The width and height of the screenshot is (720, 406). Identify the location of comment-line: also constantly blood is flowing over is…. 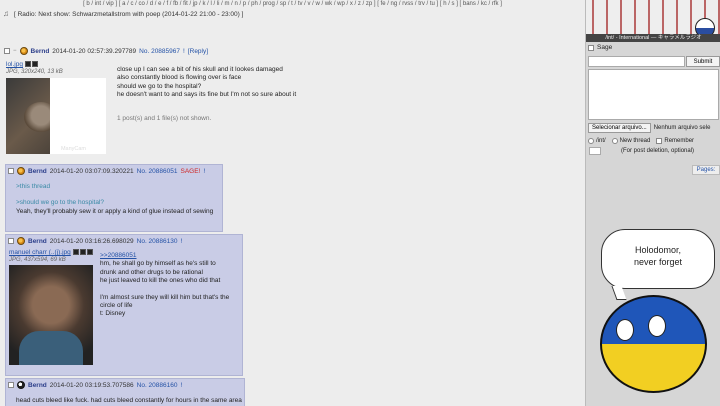
(179, 78).